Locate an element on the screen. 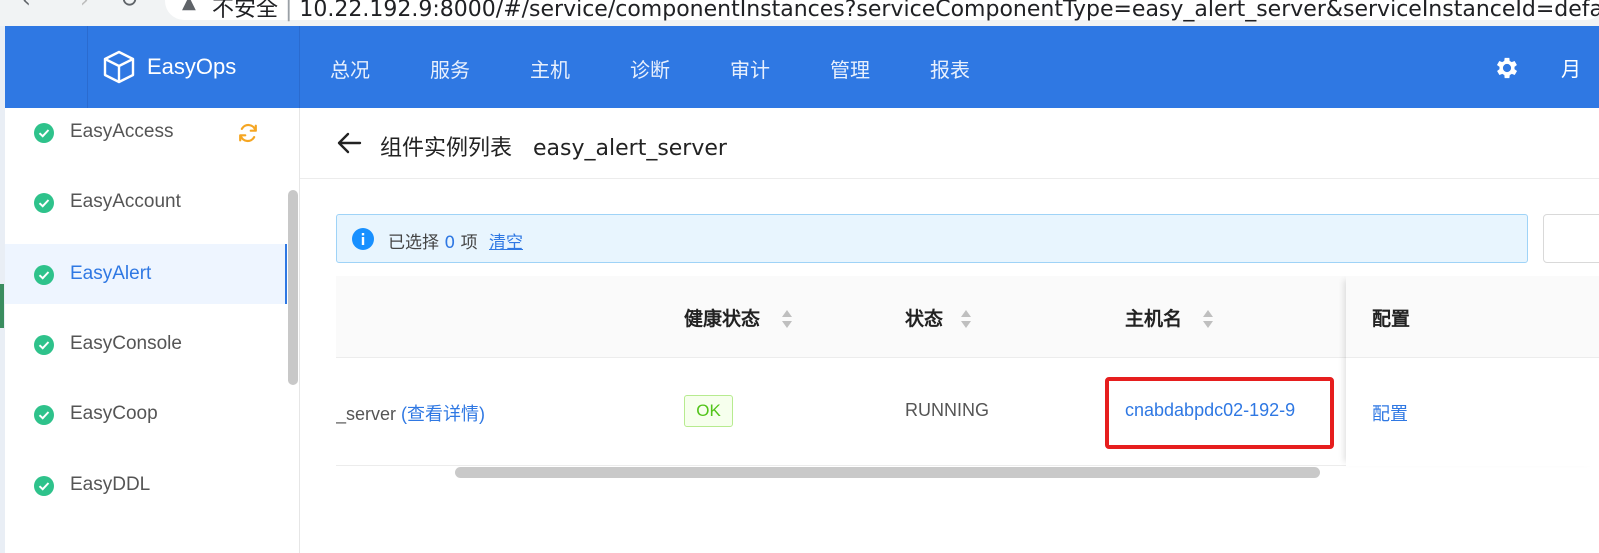  instance-state: RUNNING is located at coordinates (947, 410).